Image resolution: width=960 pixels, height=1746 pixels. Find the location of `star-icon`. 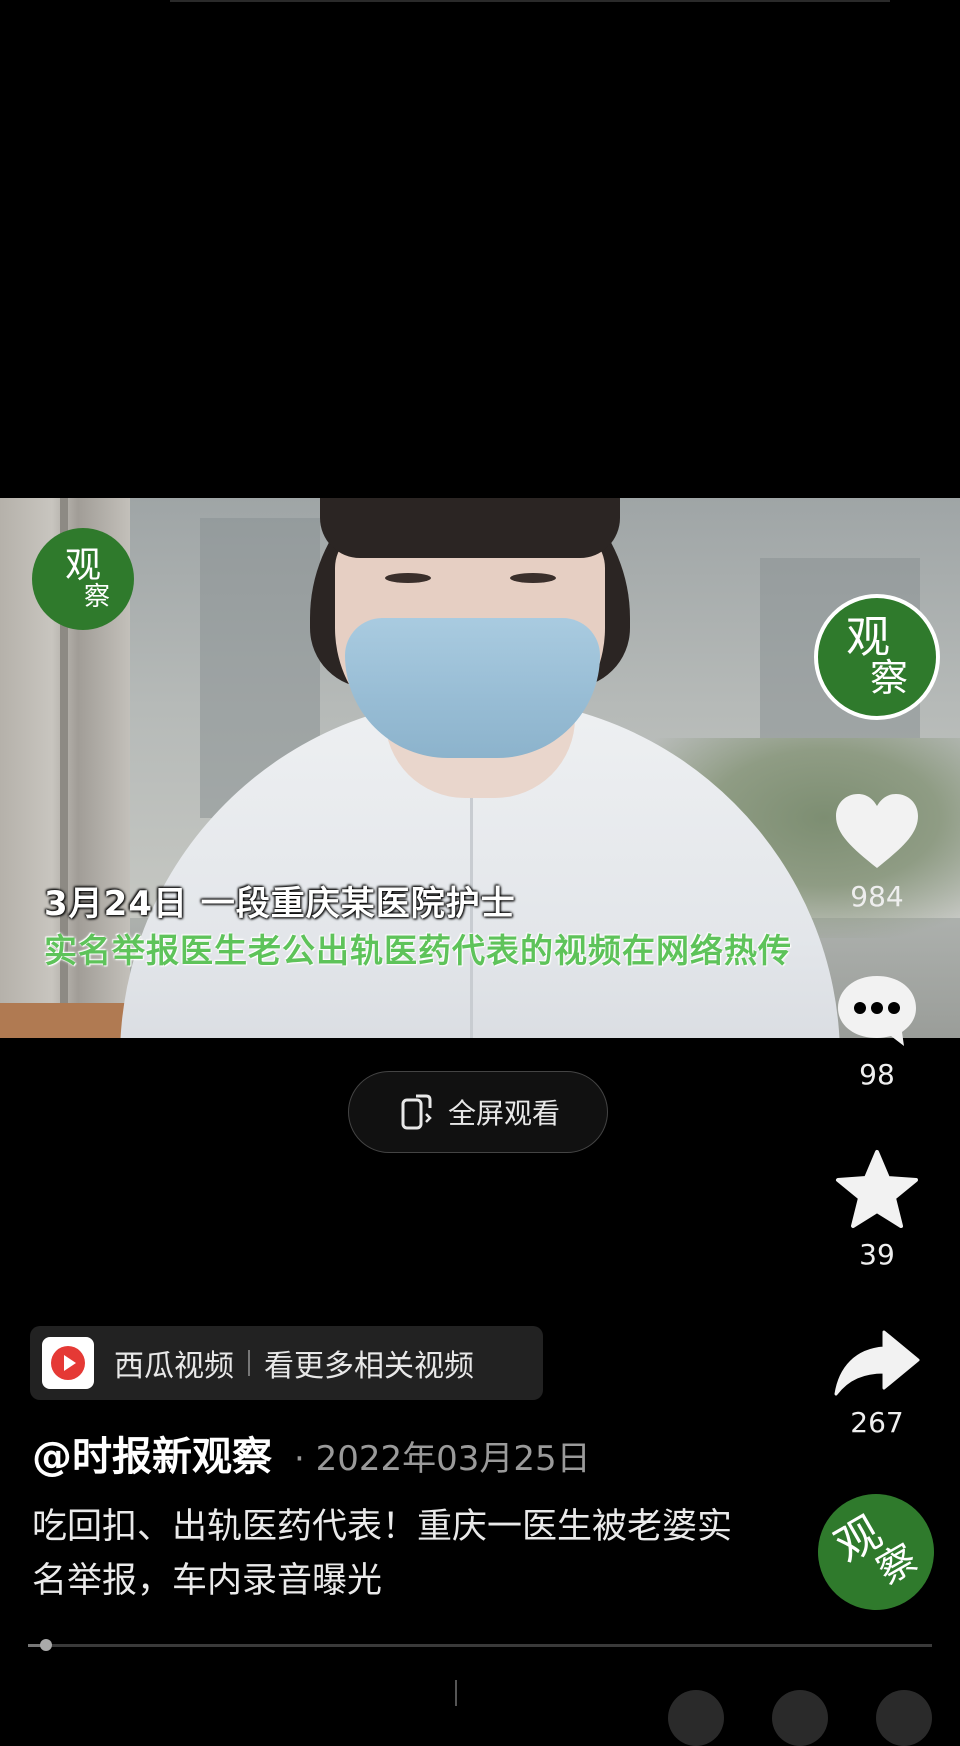

star-icon is located at coordinates (877, 1191).